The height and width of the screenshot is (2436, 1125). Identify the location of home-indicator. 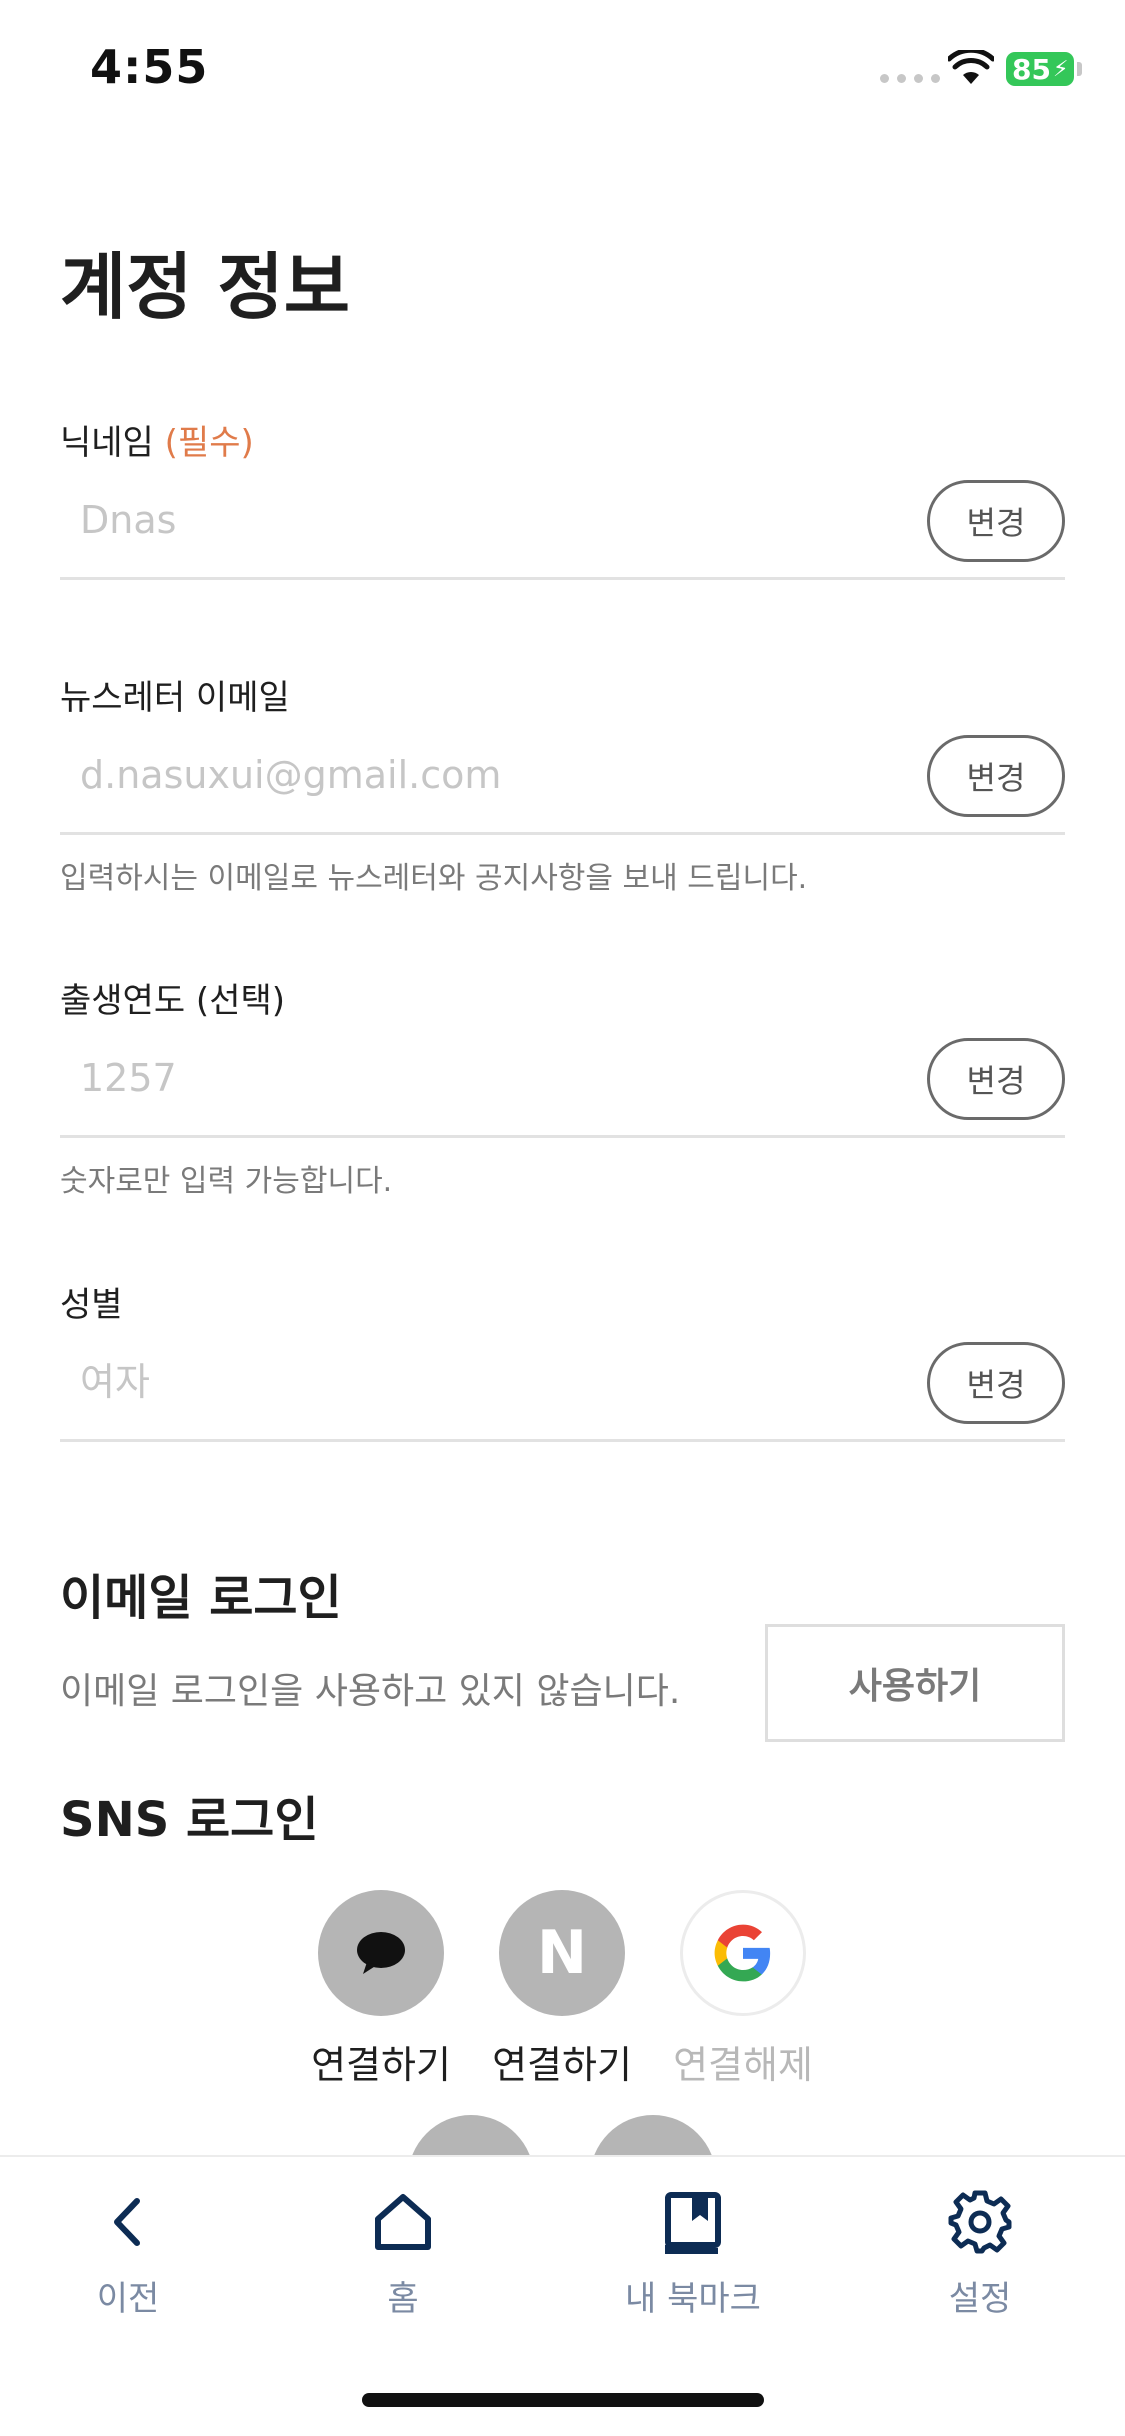
(563, 2400).